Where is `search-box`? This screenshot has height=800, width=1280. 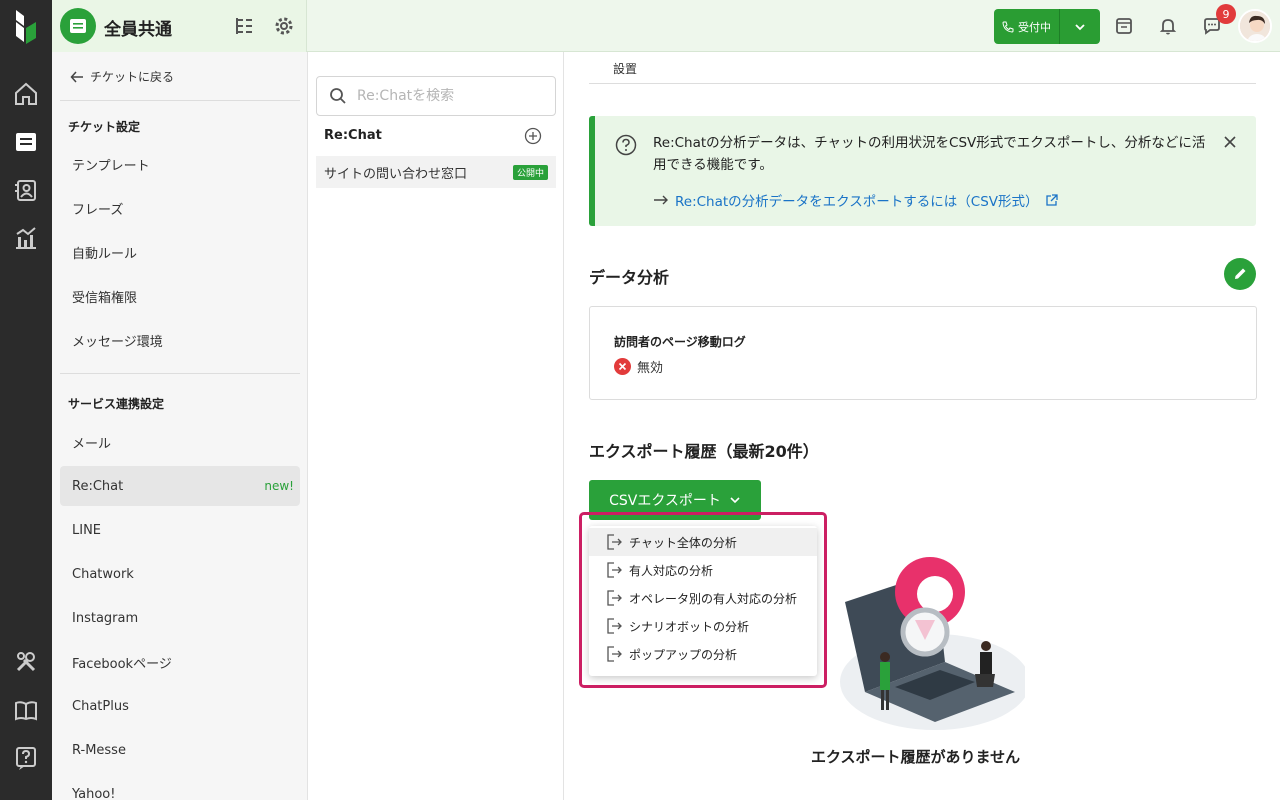
search-box is located at coordinates (436, 96).